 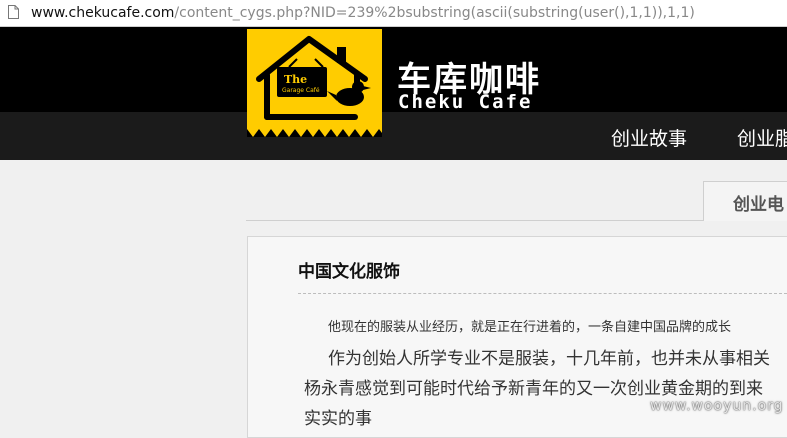 I want to click on garage-house-logo-icon, so click(x=314, y=86).